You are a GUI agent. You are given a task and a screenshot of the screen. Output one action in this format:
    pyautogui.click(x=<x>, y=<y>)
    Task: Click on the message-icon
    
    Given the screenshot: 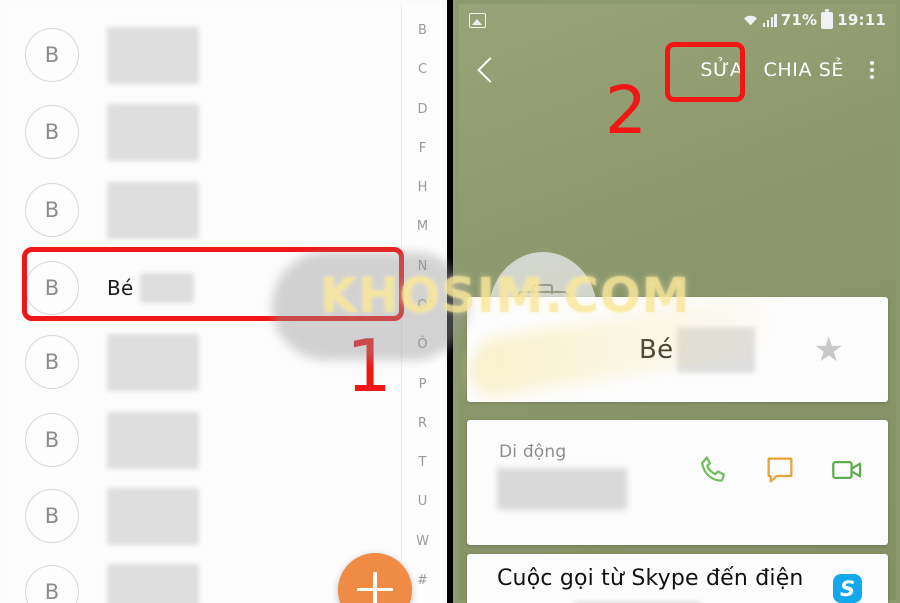 What is the action you would take?
    pyautogui.click(x=780, y=470)
    